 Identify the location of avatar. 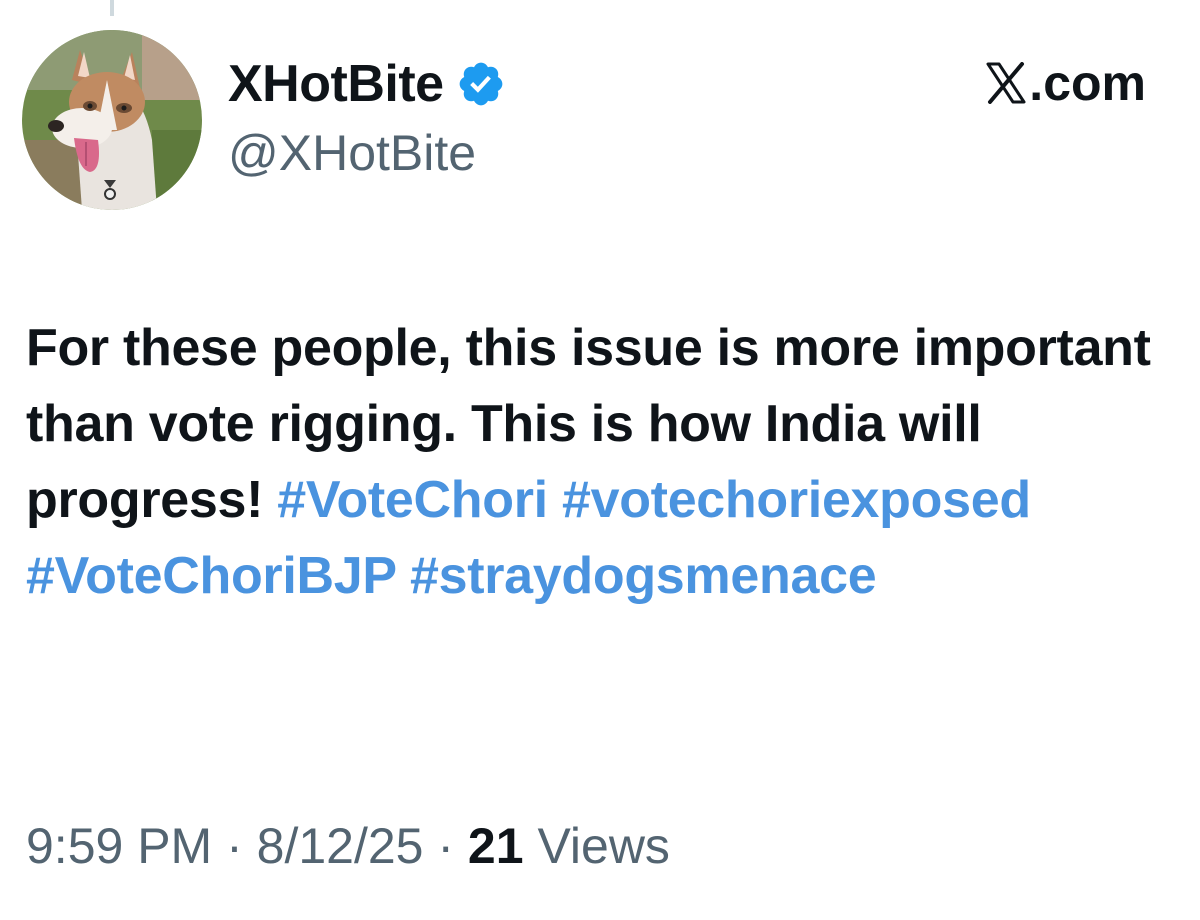
(112, 120).